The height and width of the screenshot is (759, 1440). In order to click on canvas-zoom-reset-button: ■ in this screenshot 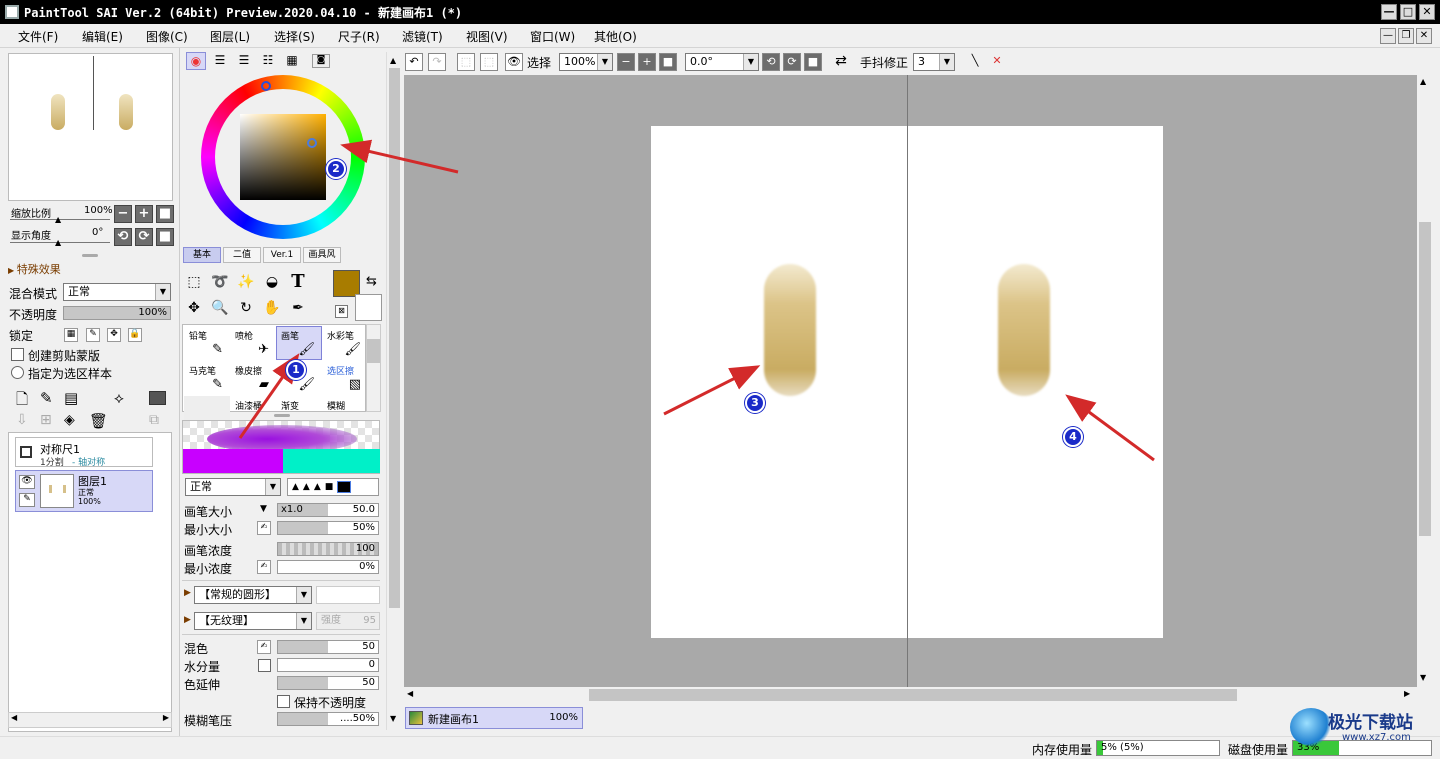, I will do `click(668, 62)`.